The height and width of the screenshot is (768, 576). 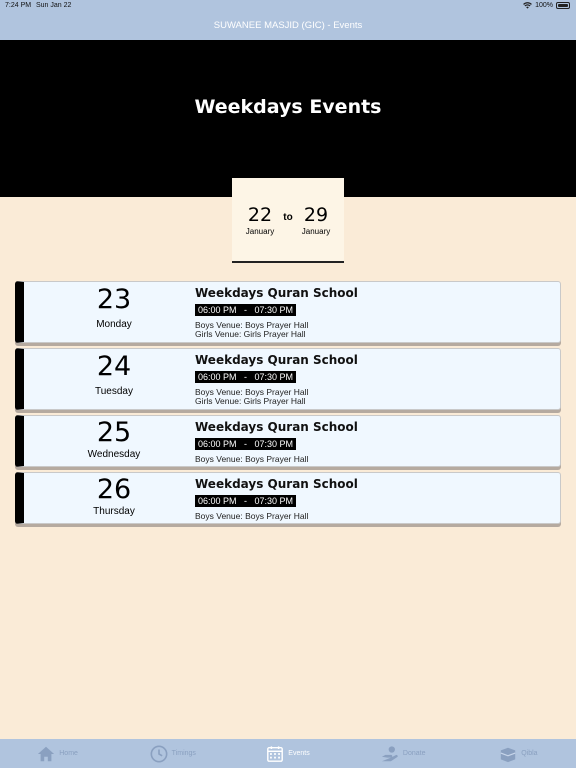 What do you see at coordinates (288, 220) in the screenshot?
I see `date-range-card: 22 January to 29 January` at bounding box center [288, 220].